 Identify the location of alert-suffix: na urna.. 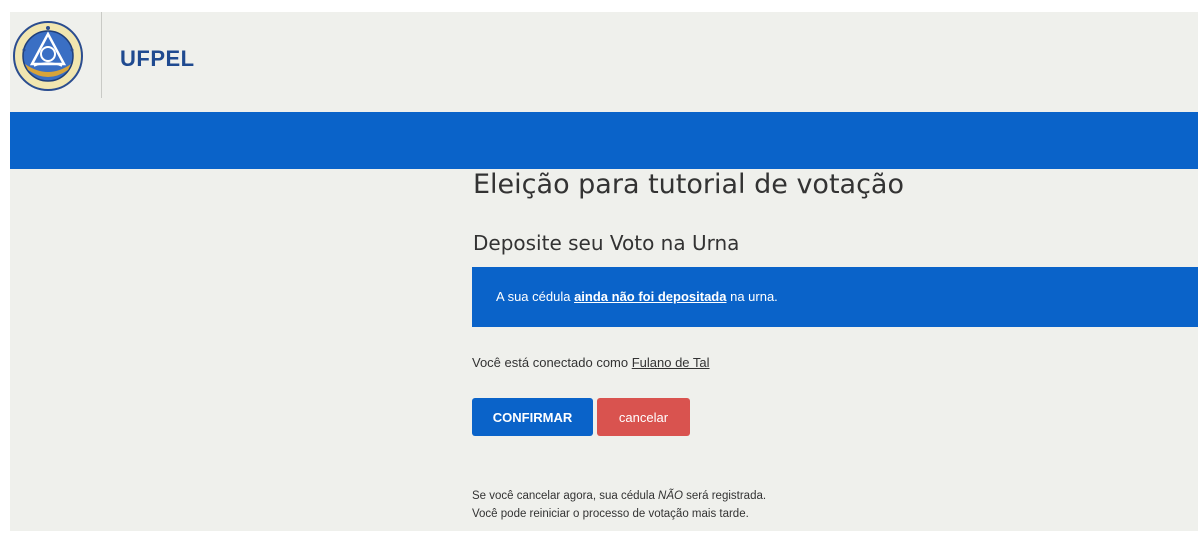
(752, 296).